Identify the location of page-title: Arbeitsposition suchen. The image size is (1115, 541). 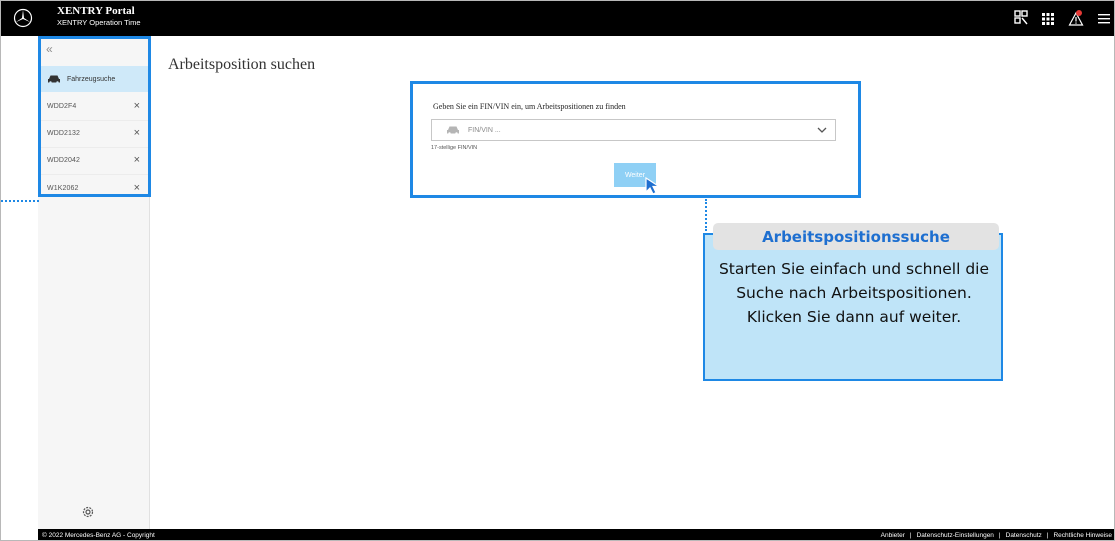
(242, 64).